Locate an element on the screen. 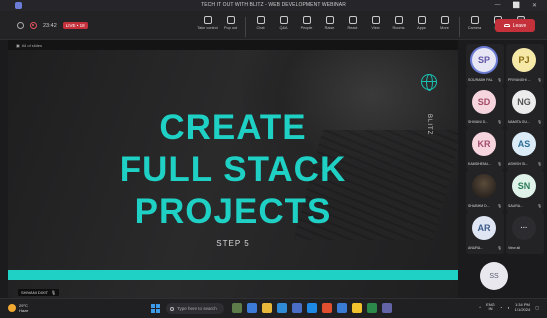 The image size is (547, 318). raise-hand-button: Raise is located at coordinates (329, 26).